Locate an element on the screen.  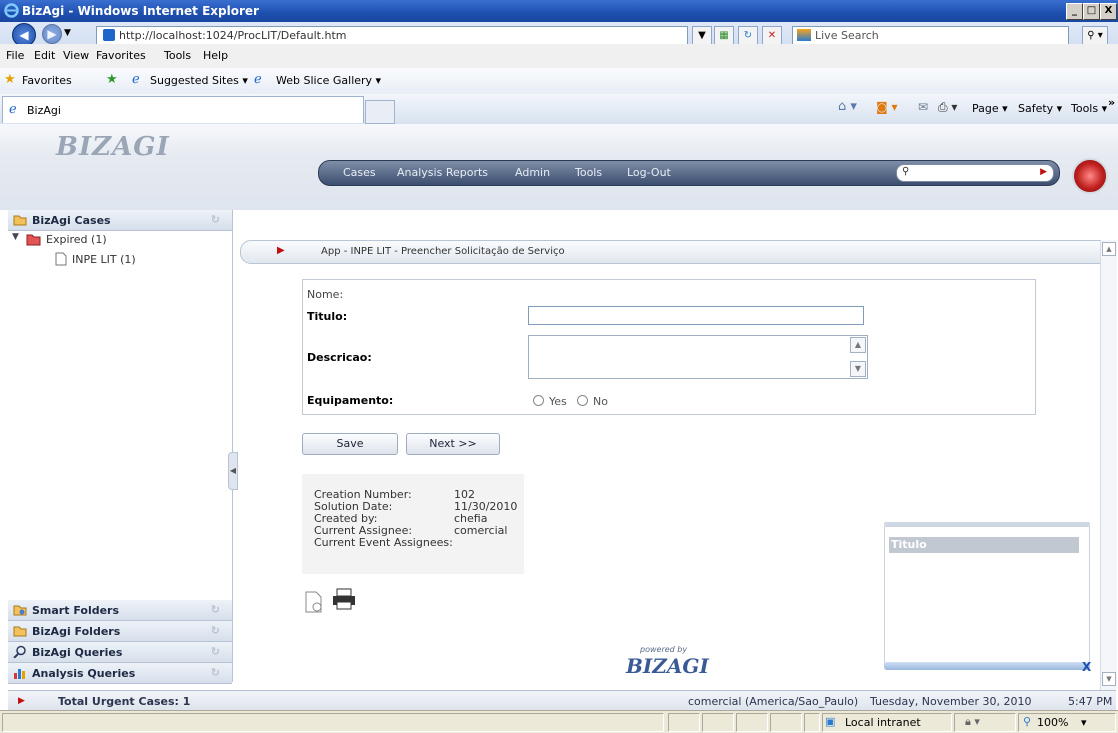
titulo-input is located at coordinates (696, 315).